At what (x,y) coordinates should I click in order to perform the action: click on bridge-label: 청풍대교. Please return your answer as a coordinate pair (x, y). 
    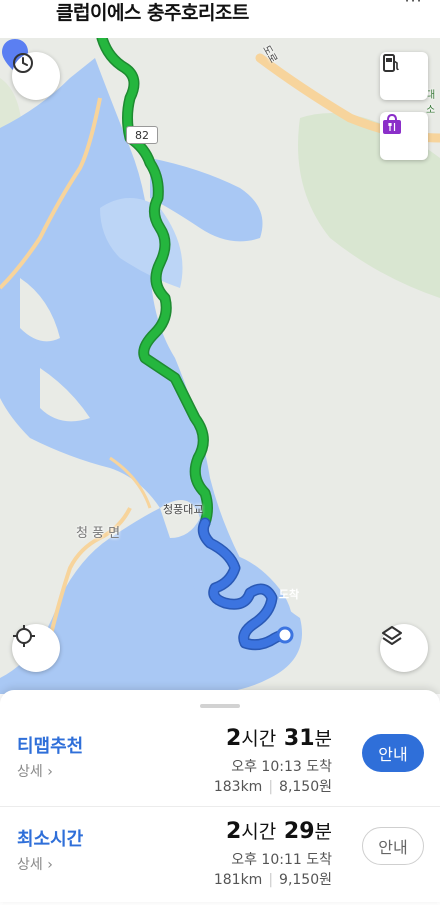
    Looking at the image, I should click on (183, 509).